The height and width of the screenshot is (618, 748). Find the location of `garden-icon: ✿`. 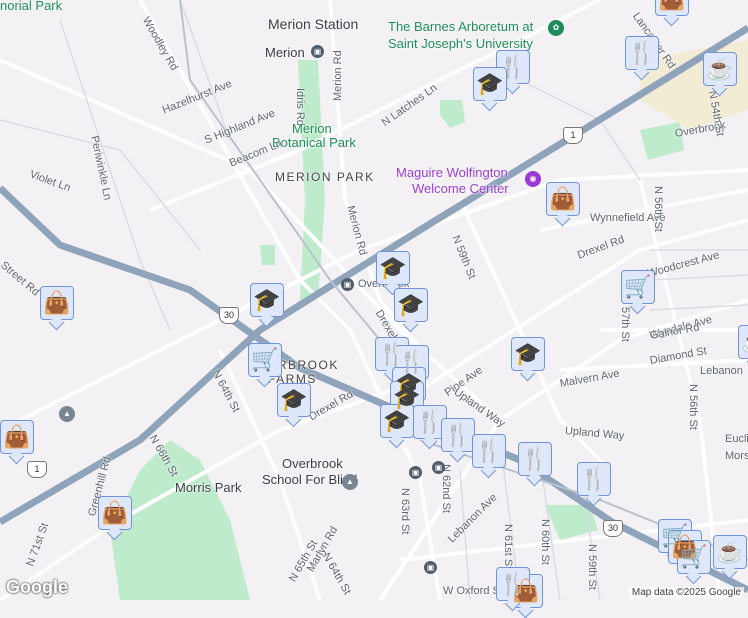

garden-icon: ✿ is located at coordinates (556, 28).